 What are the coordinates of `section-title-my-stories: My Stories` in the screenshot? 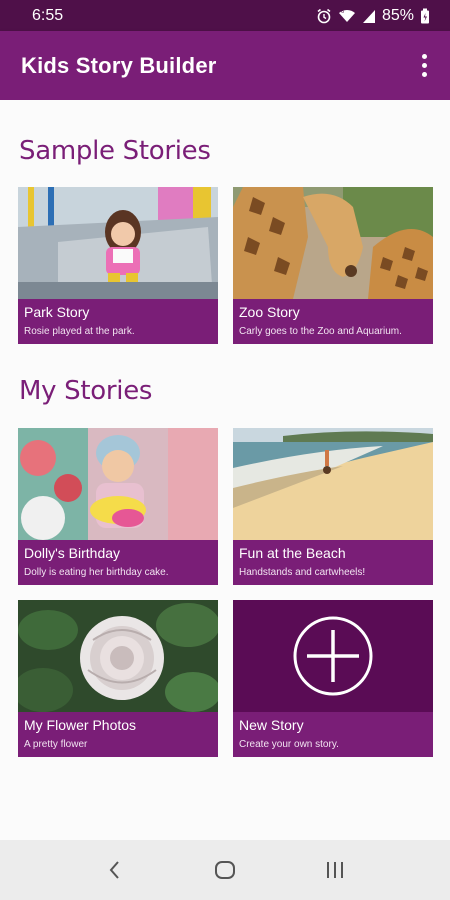 It's located at (86, 391).